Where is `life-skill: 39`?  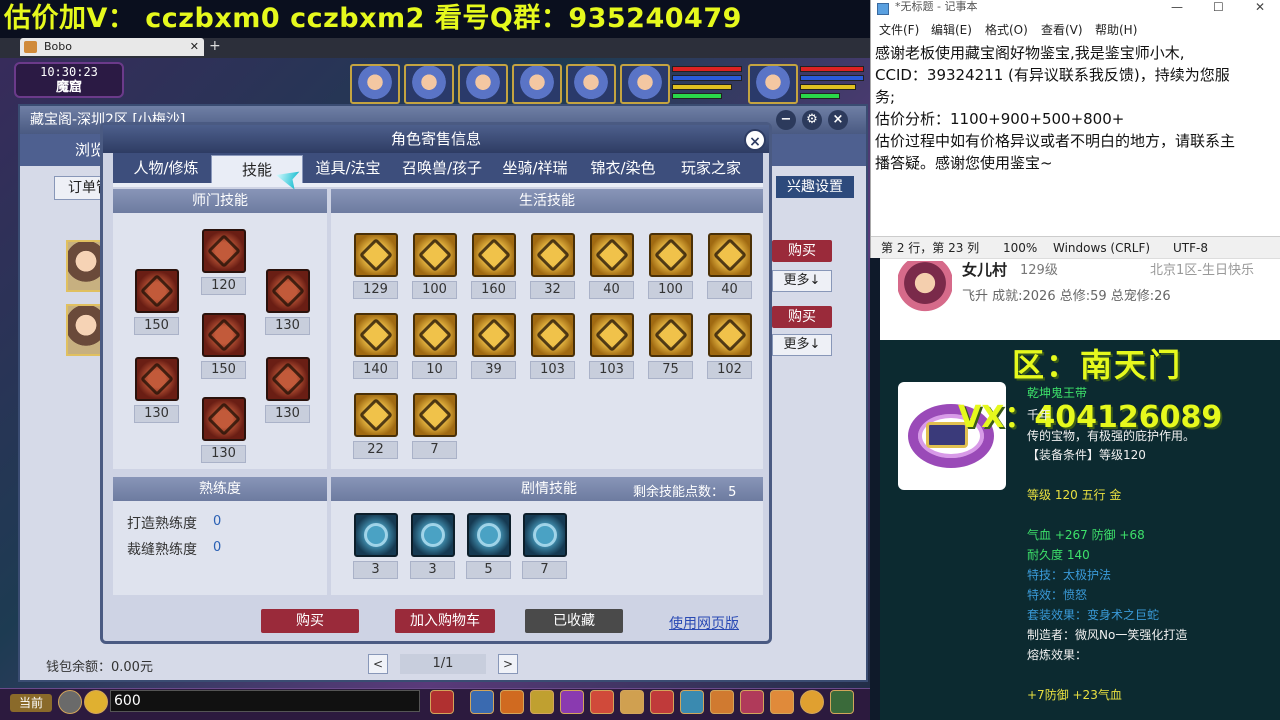
life-skill: 39 is located at coordinates (493, 346).